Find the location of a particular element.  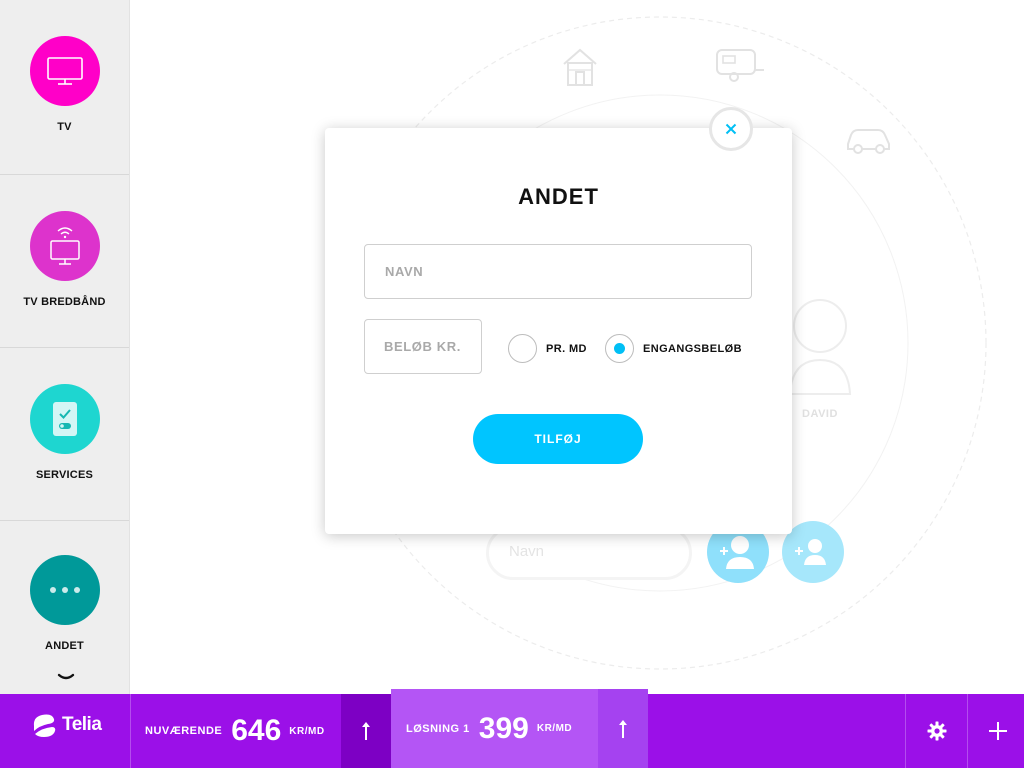

solution-price: LØSNING 1 399 KR/MD is located at coordinates (489, 728).